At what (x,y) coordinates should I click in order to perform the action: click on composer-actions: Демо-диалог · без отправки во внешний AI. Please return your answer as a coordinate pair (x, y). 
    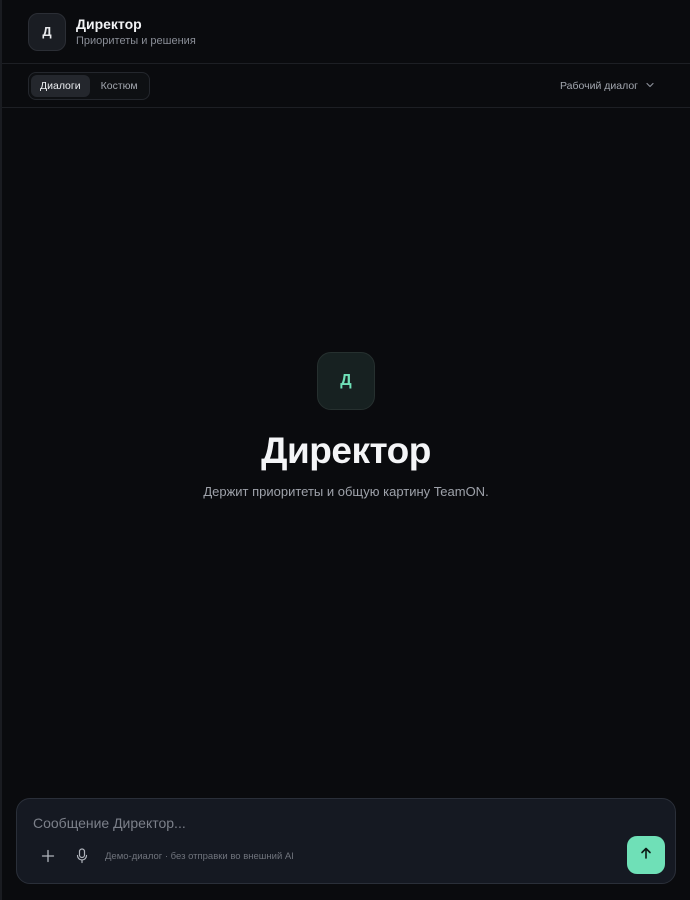
    Looking at the image, I should click on (165, 856).